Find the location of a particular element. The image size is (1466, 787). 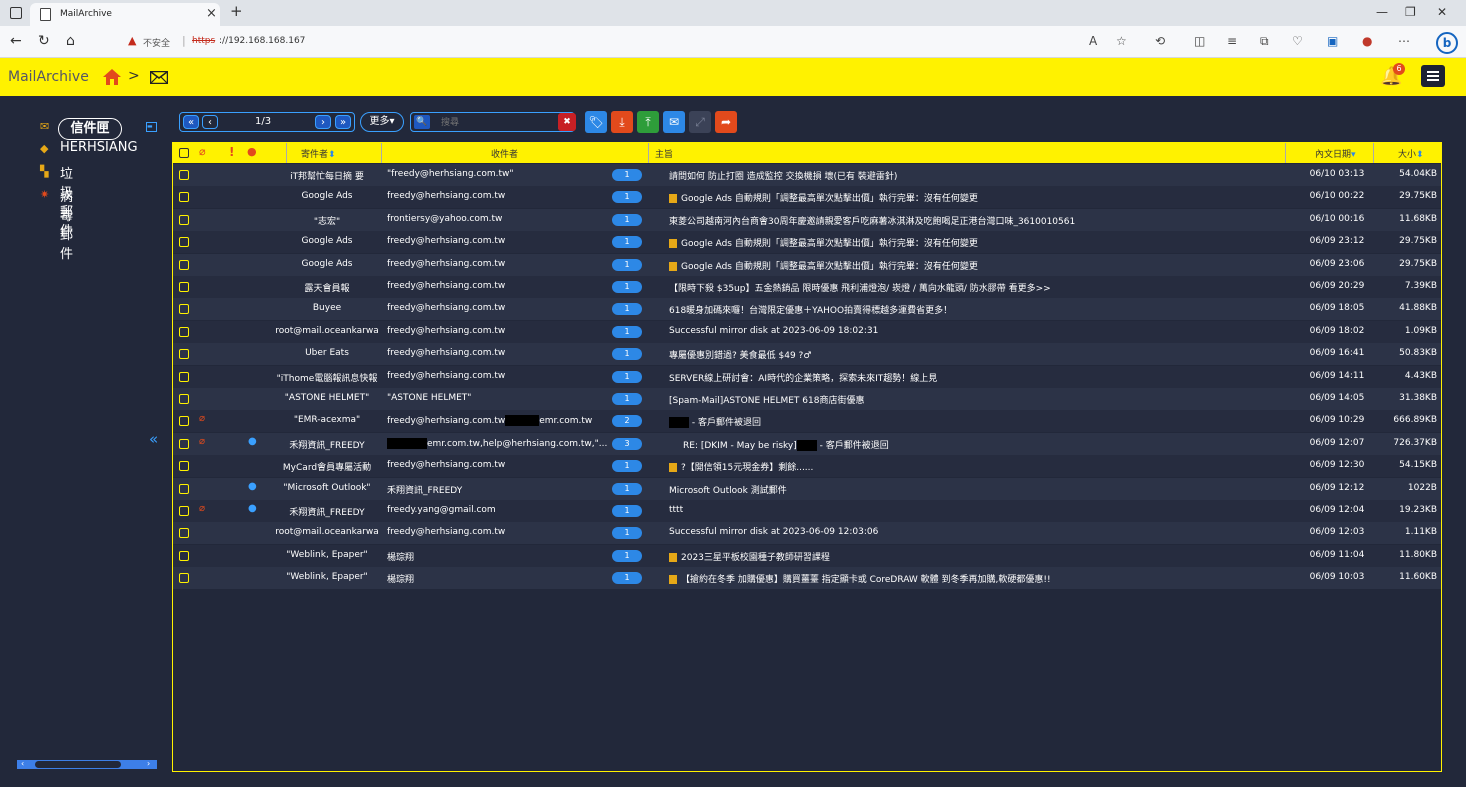

refresh-icon: ↻ is located at coordinates (44, 41).